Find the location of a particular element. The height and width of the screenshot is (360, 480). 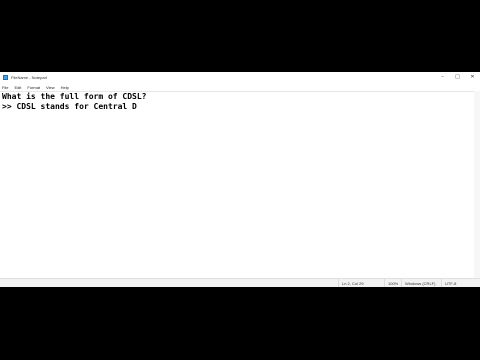

line-ending: Windows (CRLF) is located at coordinates (421, 283).